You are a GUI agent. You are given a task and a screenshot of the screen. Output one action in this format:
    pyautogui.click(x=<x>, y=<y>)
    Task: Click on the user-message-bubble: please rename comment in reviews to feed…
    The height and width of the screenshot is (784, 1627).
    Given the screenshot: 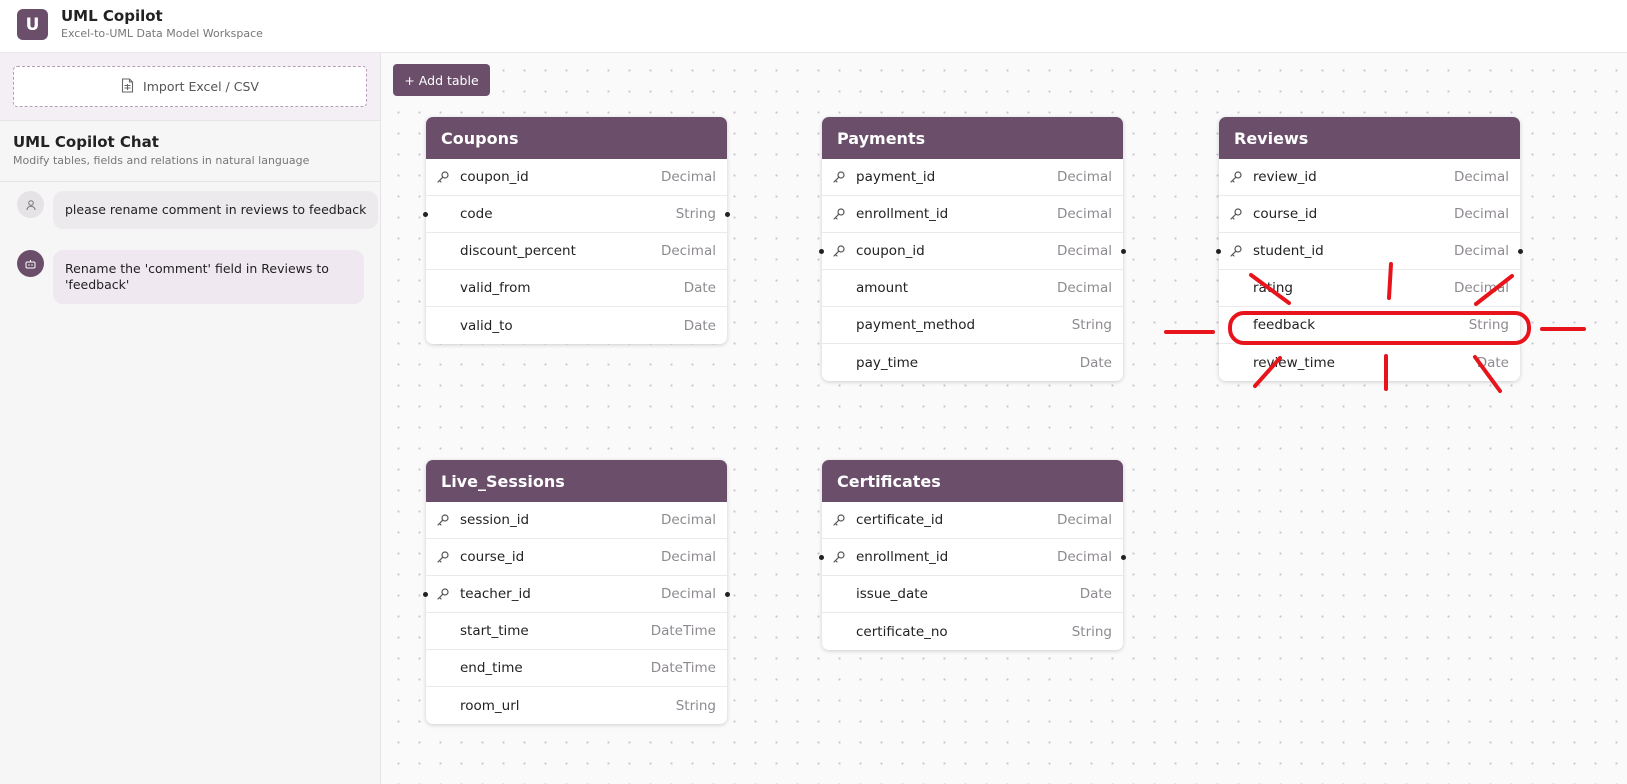 What is the action you would take?
    pyautogui.click(x=216, y=210)
    